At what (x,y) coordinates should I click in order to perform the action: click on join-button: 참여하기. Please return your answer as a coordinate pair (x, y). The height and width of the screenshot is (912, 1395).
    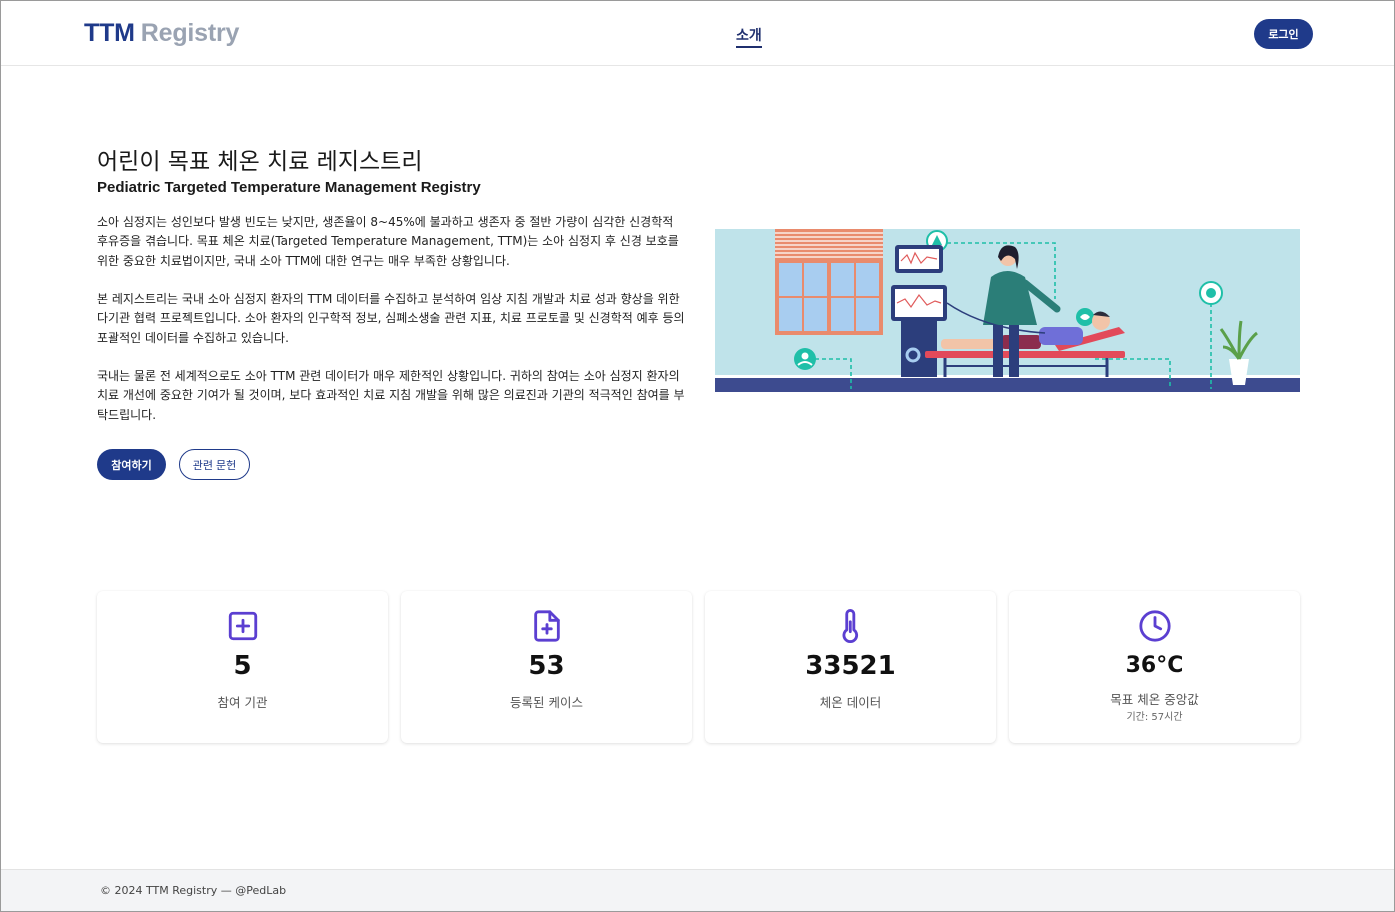
    Looking at the image, I should click on (131, 464).